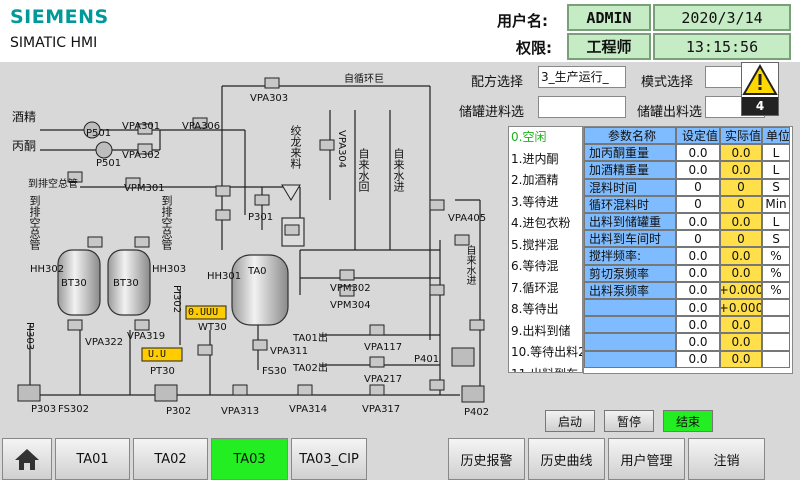 Image resolution: width=800 pixels, height=480 pixels. I want to click on param-name: 搅拌频率:, so click(630, 256).